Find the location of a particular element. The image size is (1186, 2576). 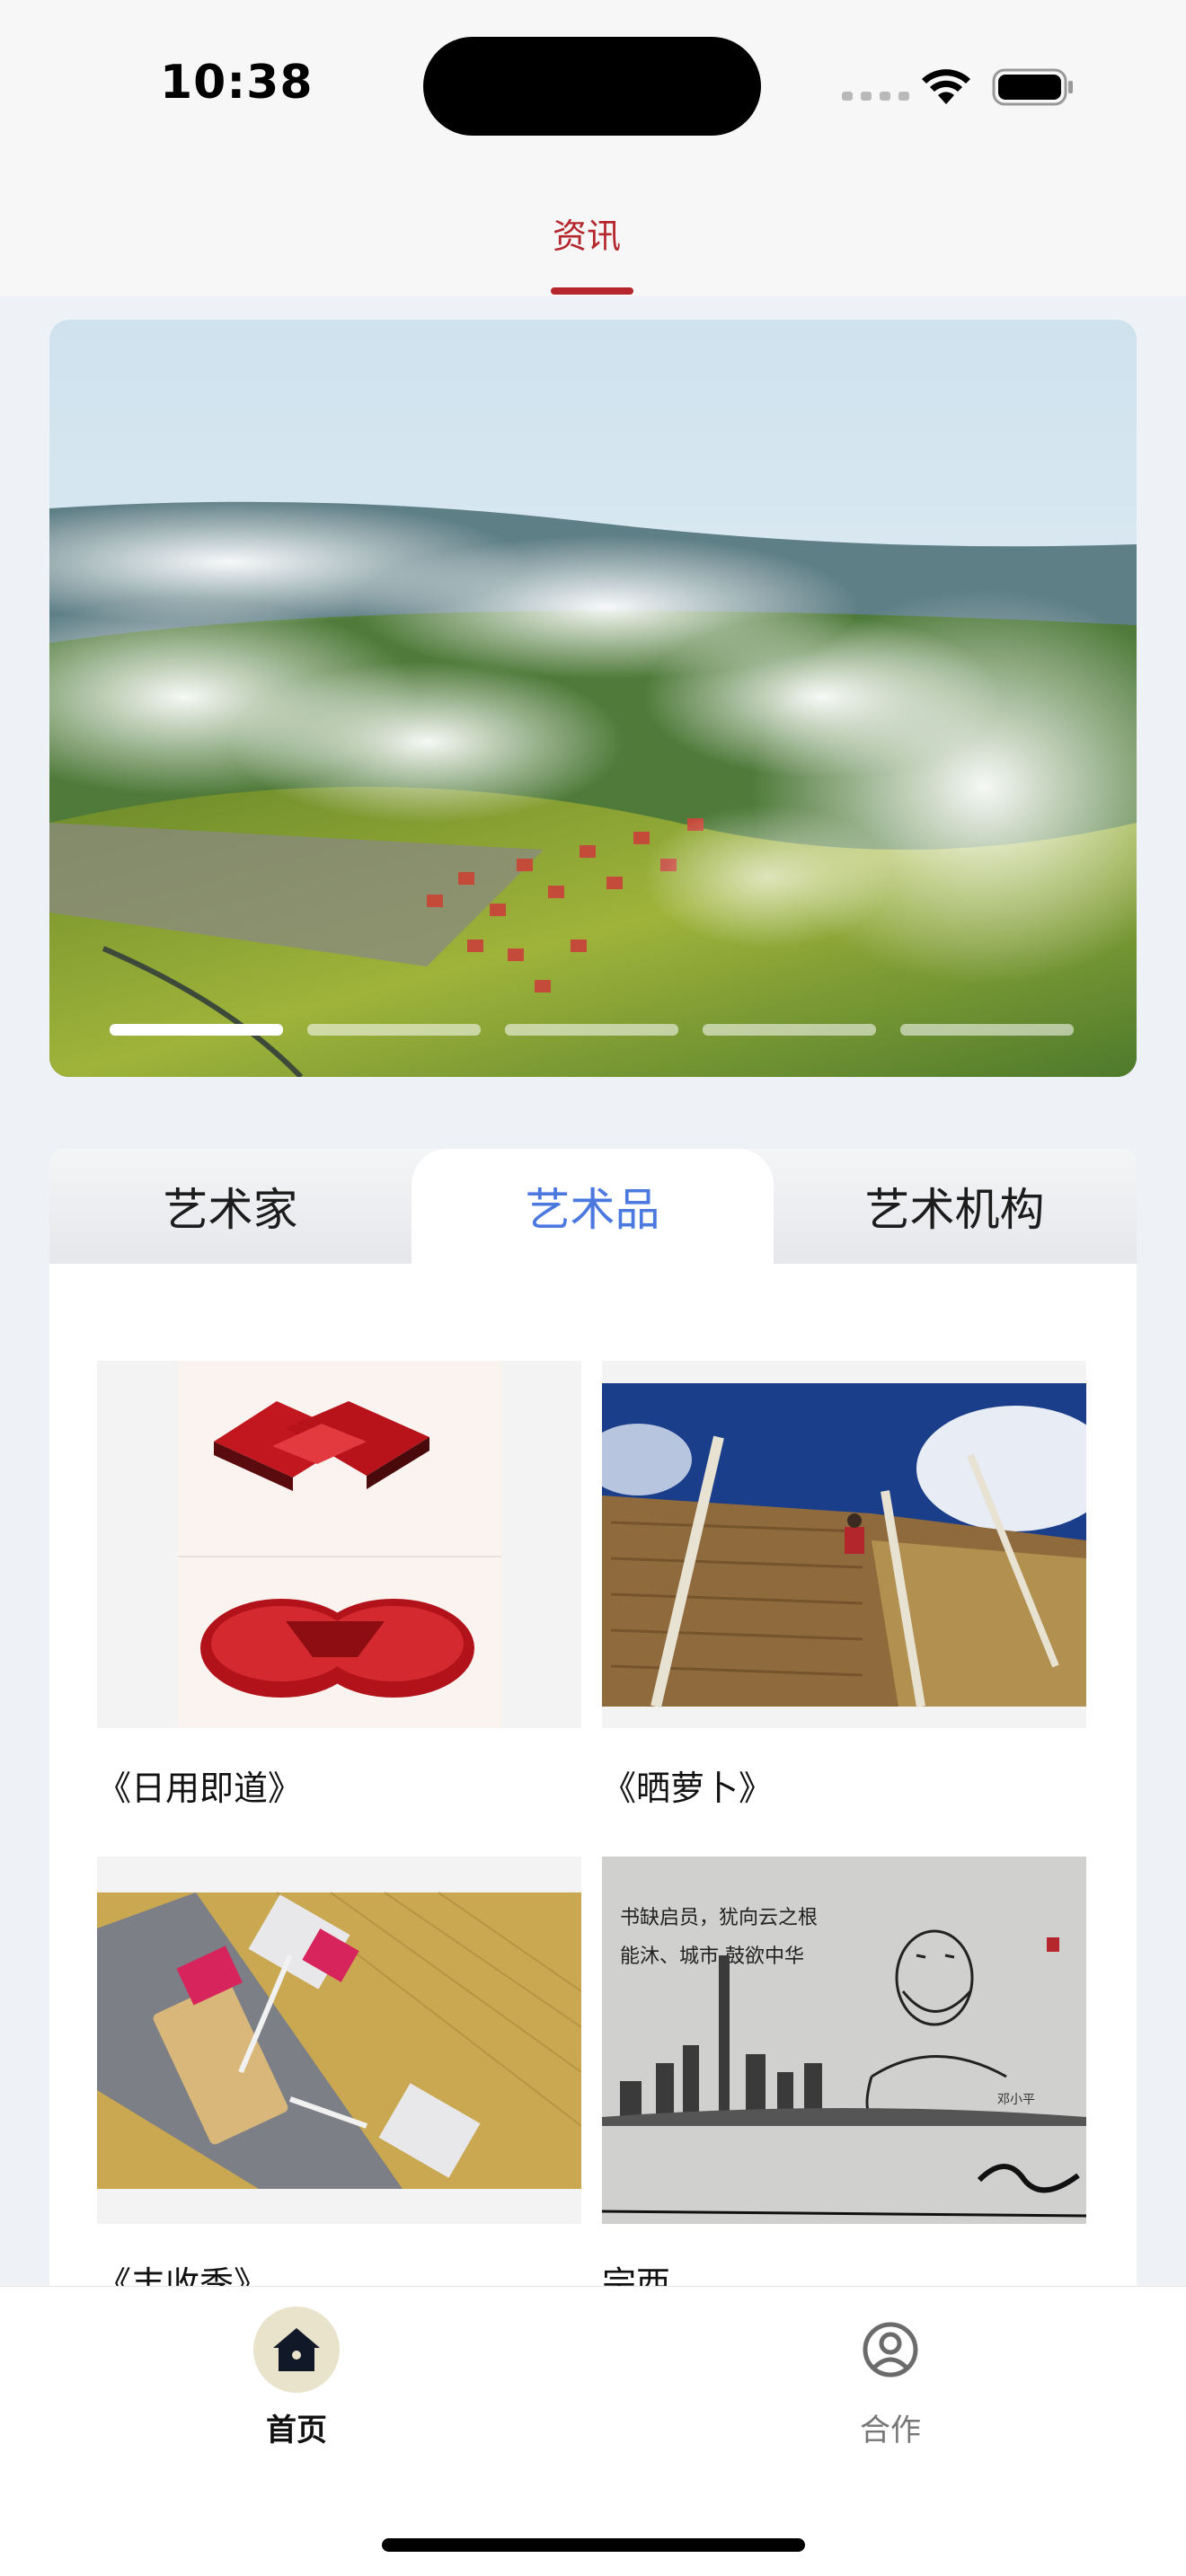

category-tabs: 艺术家 艺术品 艺术机构 is located at coordinates (593, 1206).